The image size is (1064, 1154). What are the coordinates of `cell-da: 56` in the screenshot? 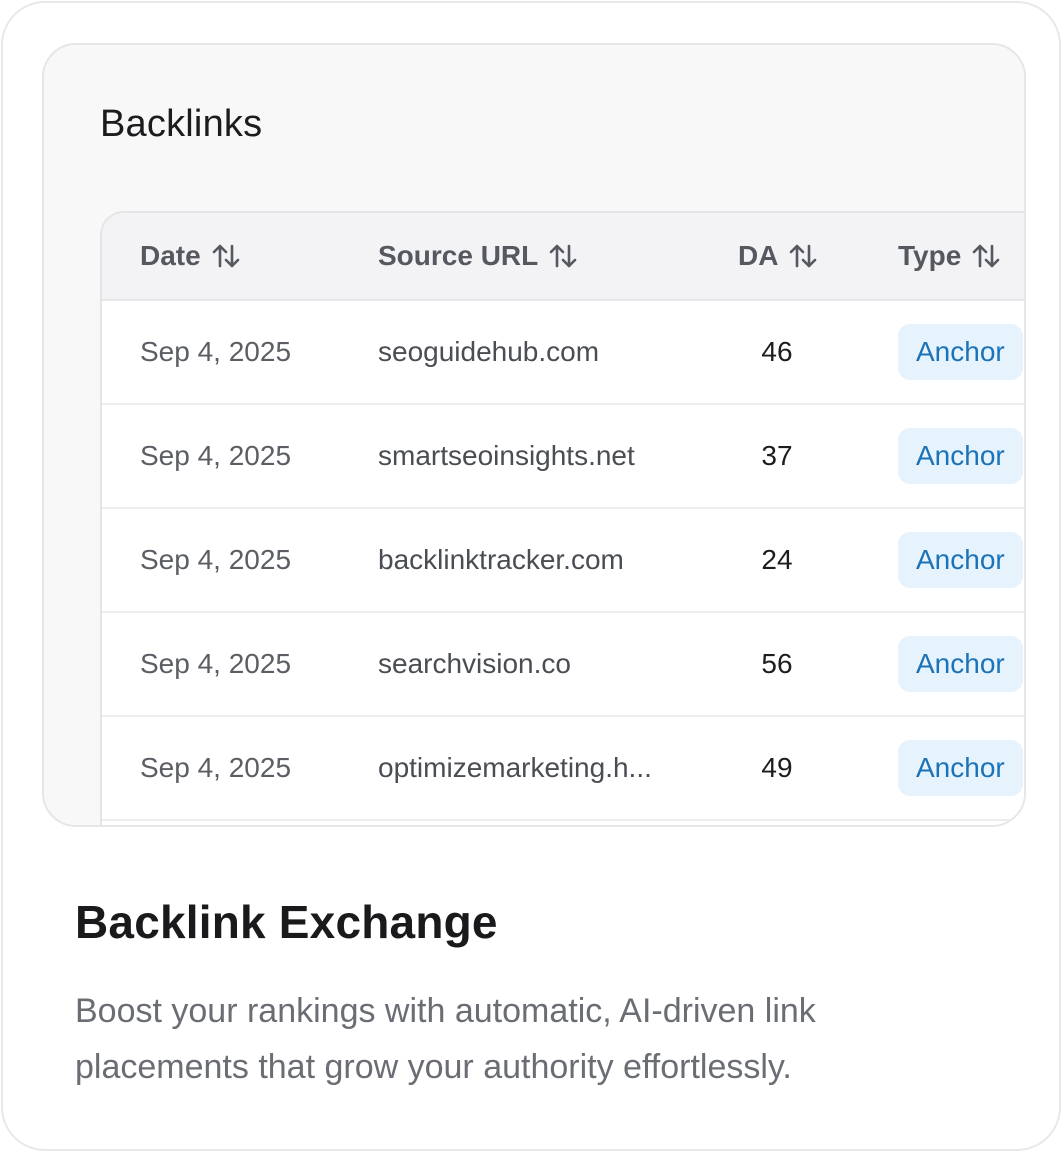 It's located at (777, 663).